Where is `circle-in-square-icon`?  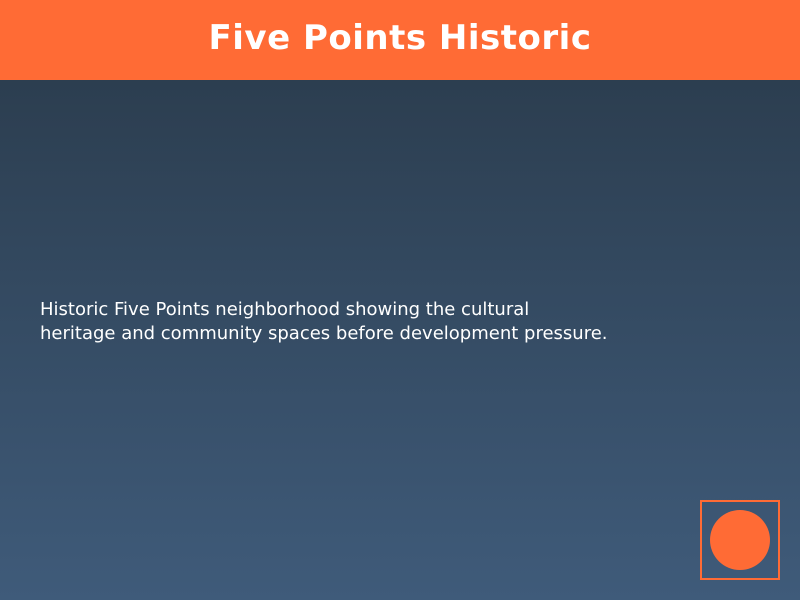 circle-in-square-icon is located at coordinates (740, 540).